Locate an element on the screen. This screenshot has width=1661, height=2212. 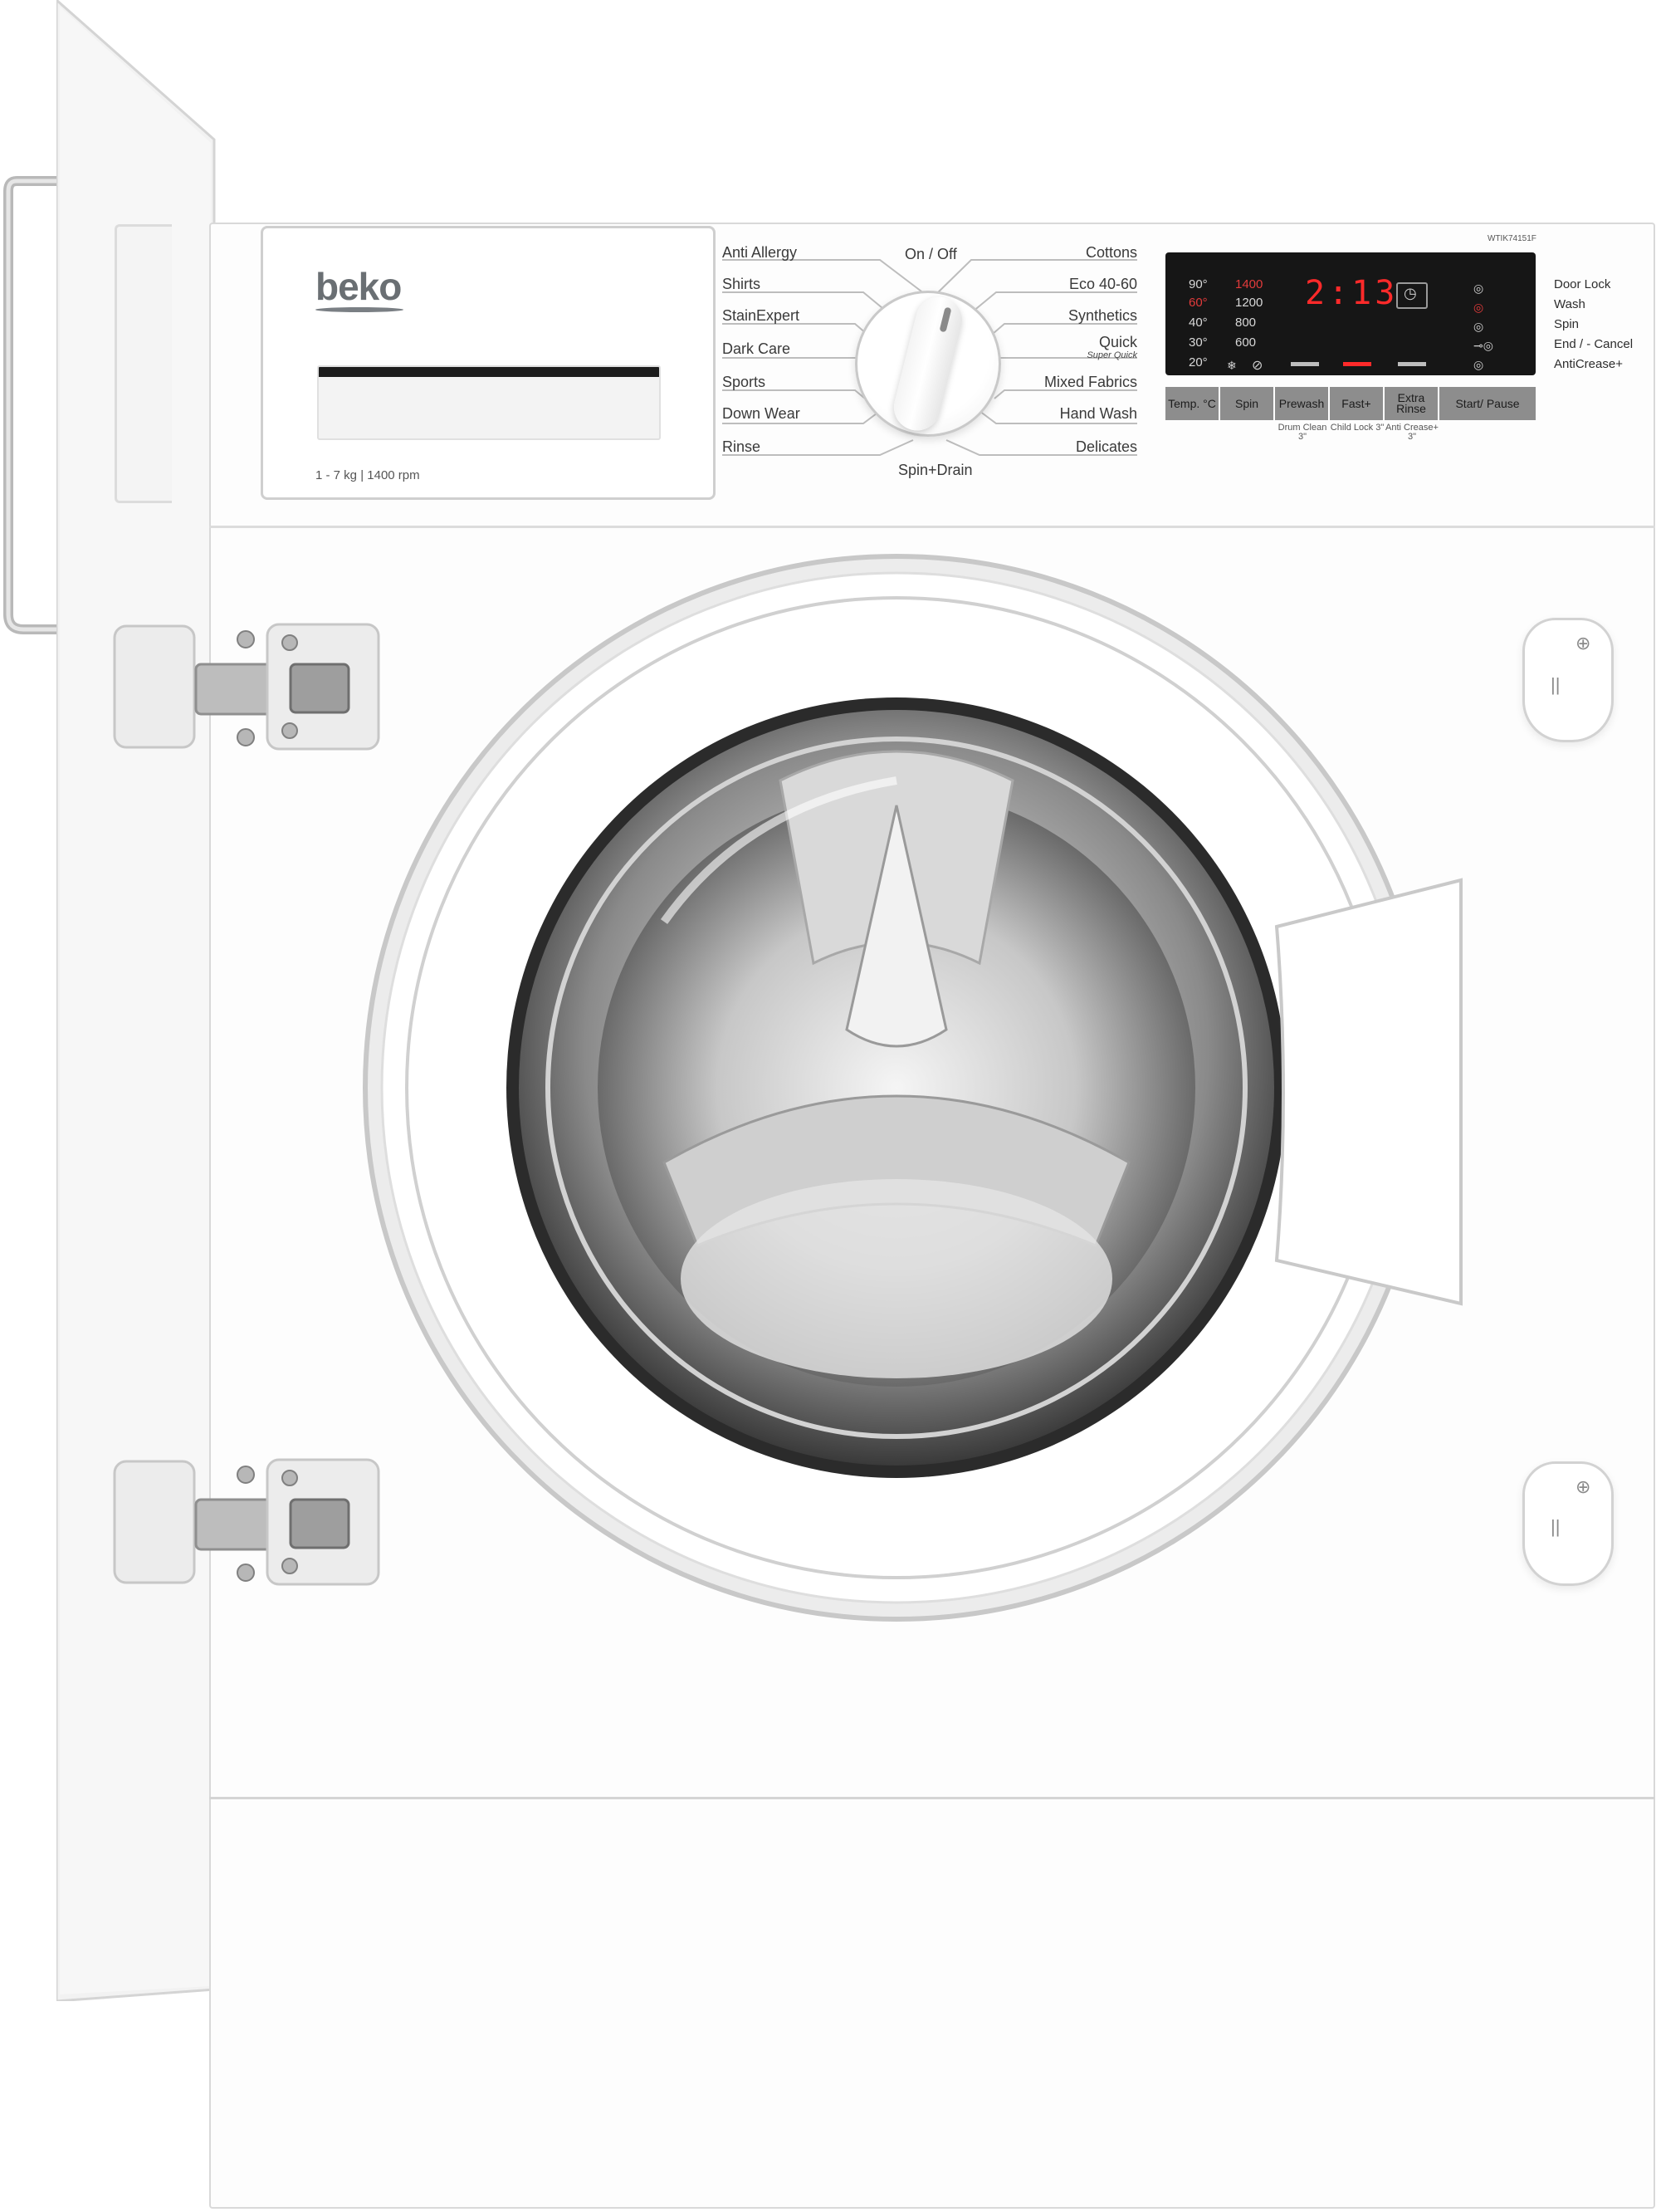
option-indicator-prewash is located at coordinates (1305, 364).